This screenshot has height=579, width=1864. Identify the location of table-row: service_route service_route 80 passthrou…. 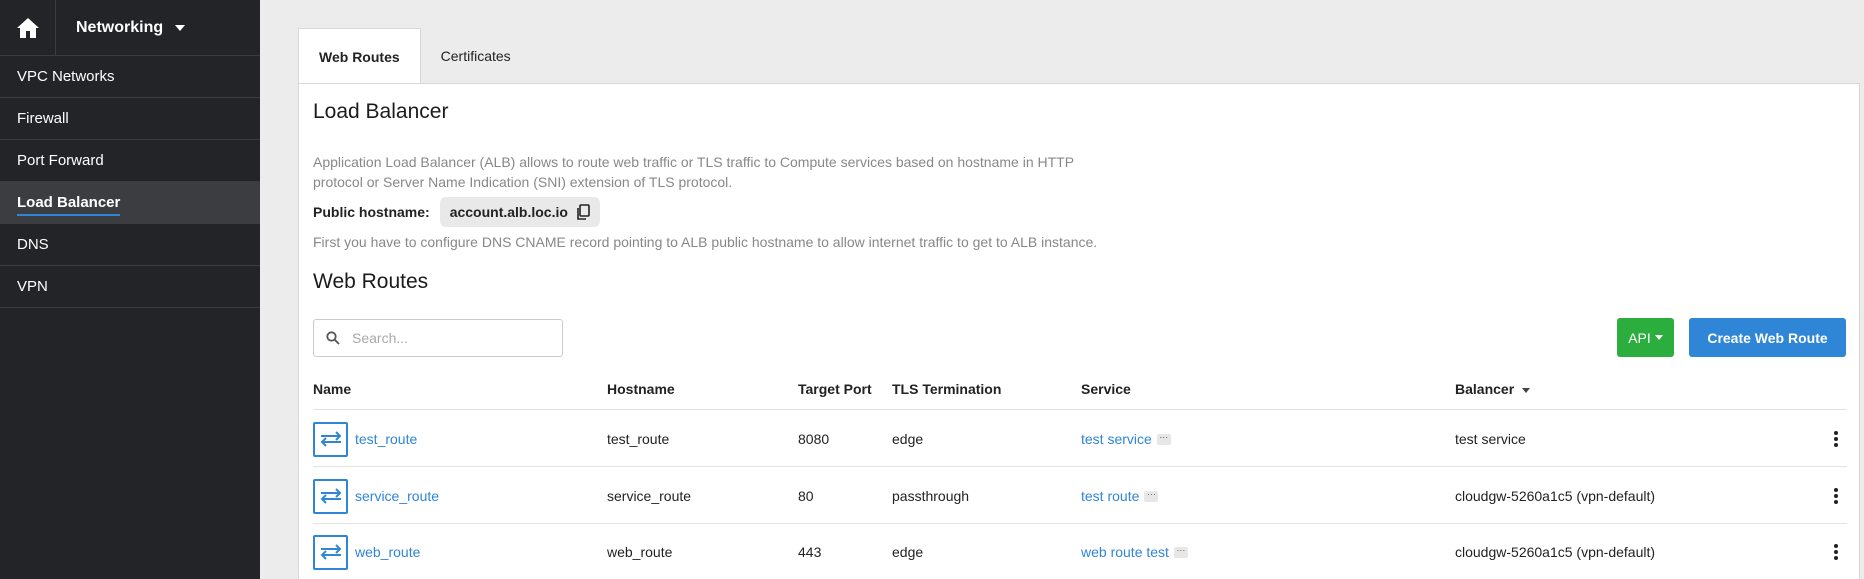
(1080, 496).